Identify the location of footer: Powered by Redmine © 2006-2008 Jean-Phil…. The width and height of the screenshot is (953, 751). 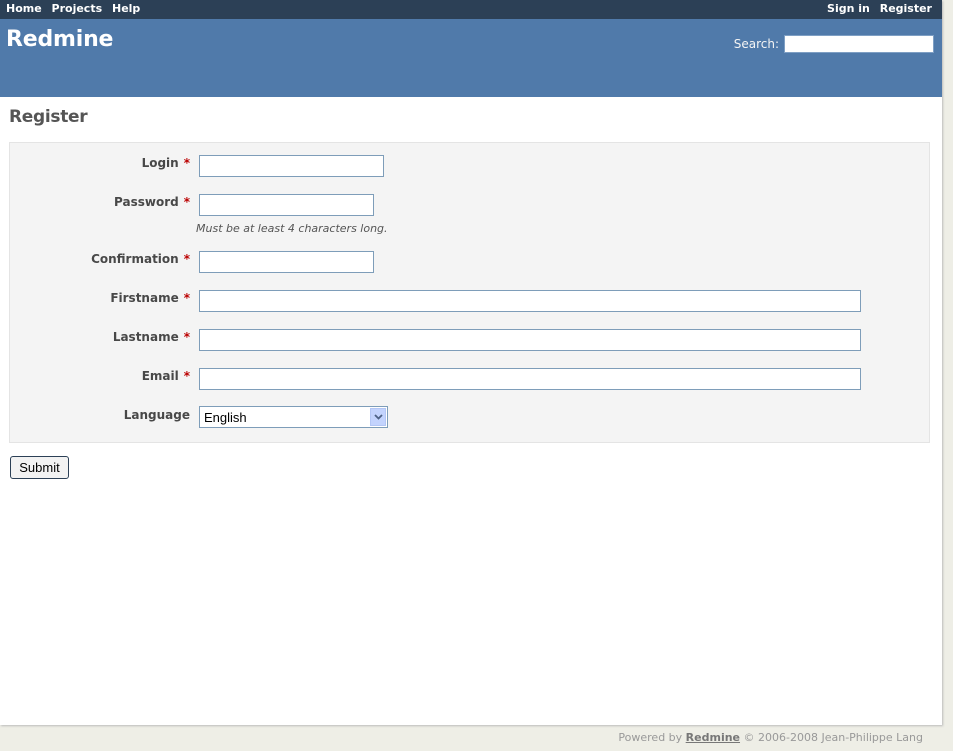
(770, 737).